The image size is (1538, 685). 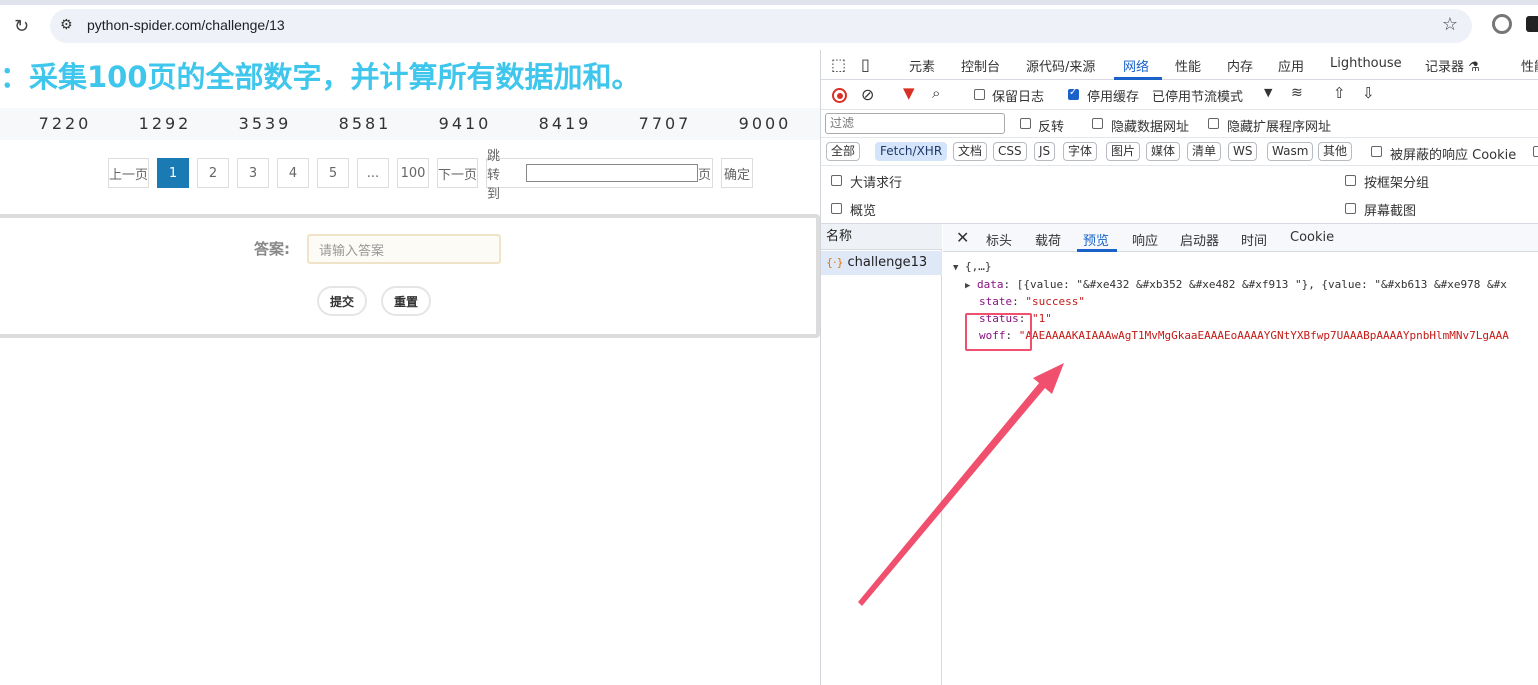 What do you see at coordinates (1450, 24) in the screenshot?
I see `bookmark-star-icon: ☆` at bounding box center [1450, 24].